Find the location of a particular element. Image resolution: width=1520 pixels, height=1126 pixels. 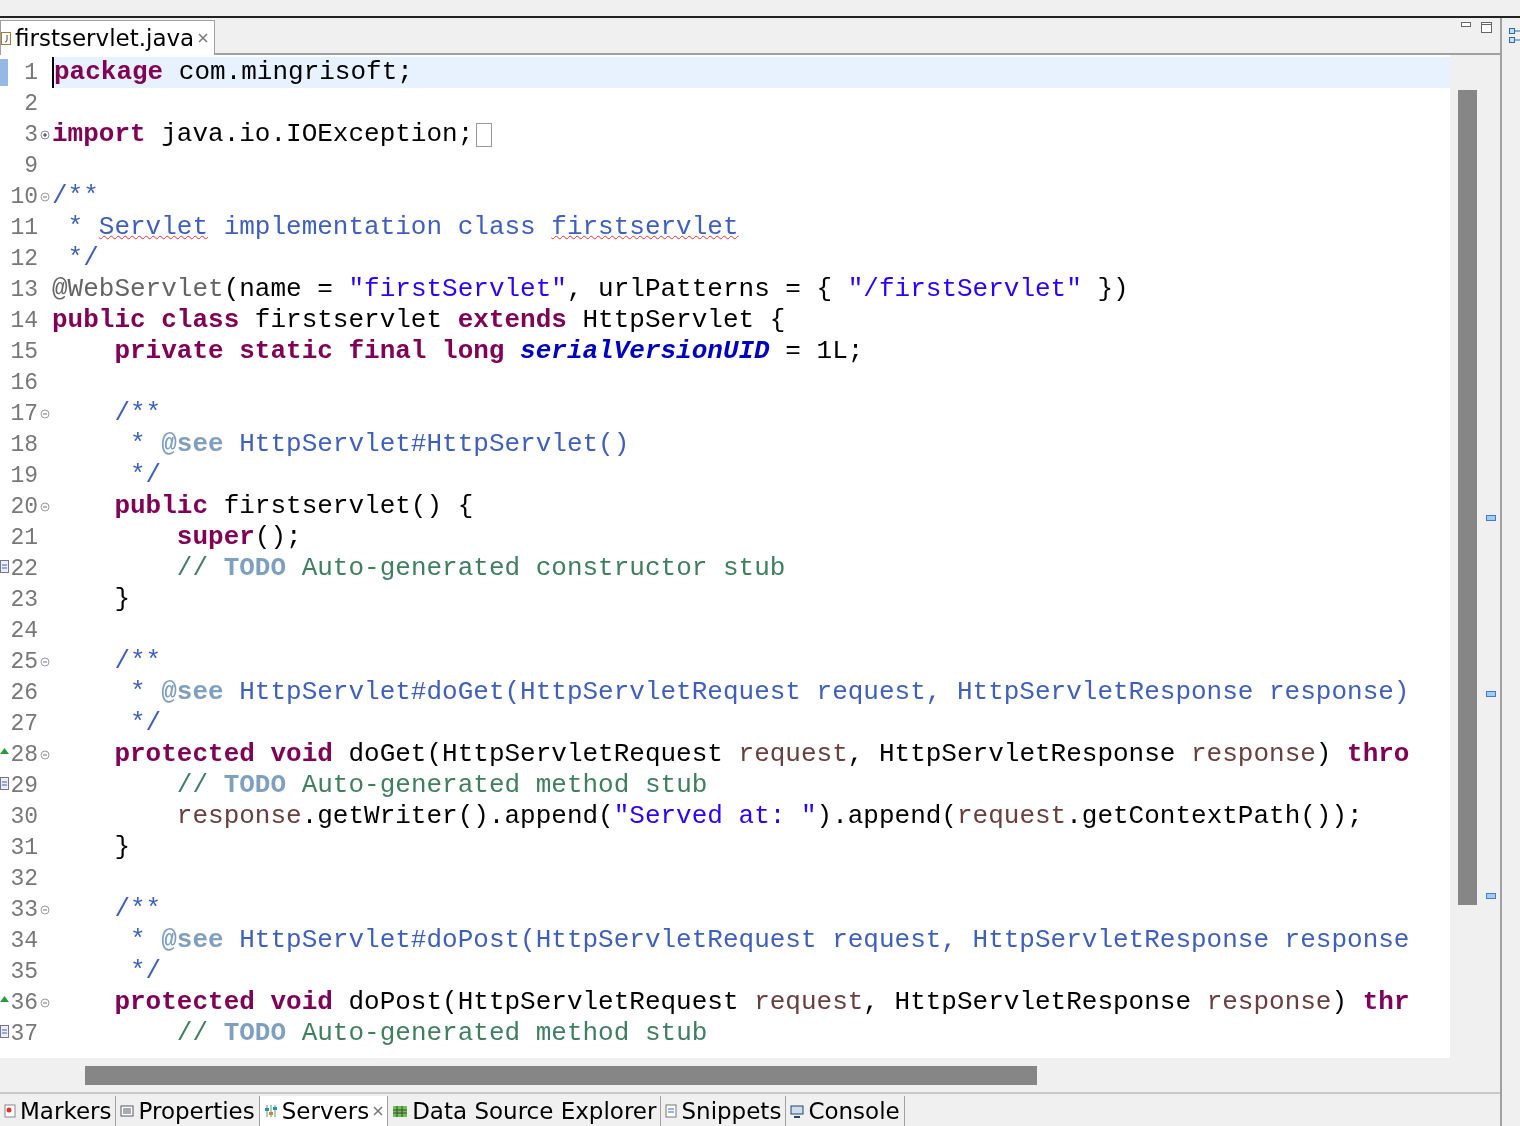

folded-code-icon is located at coordinates (484, 134).